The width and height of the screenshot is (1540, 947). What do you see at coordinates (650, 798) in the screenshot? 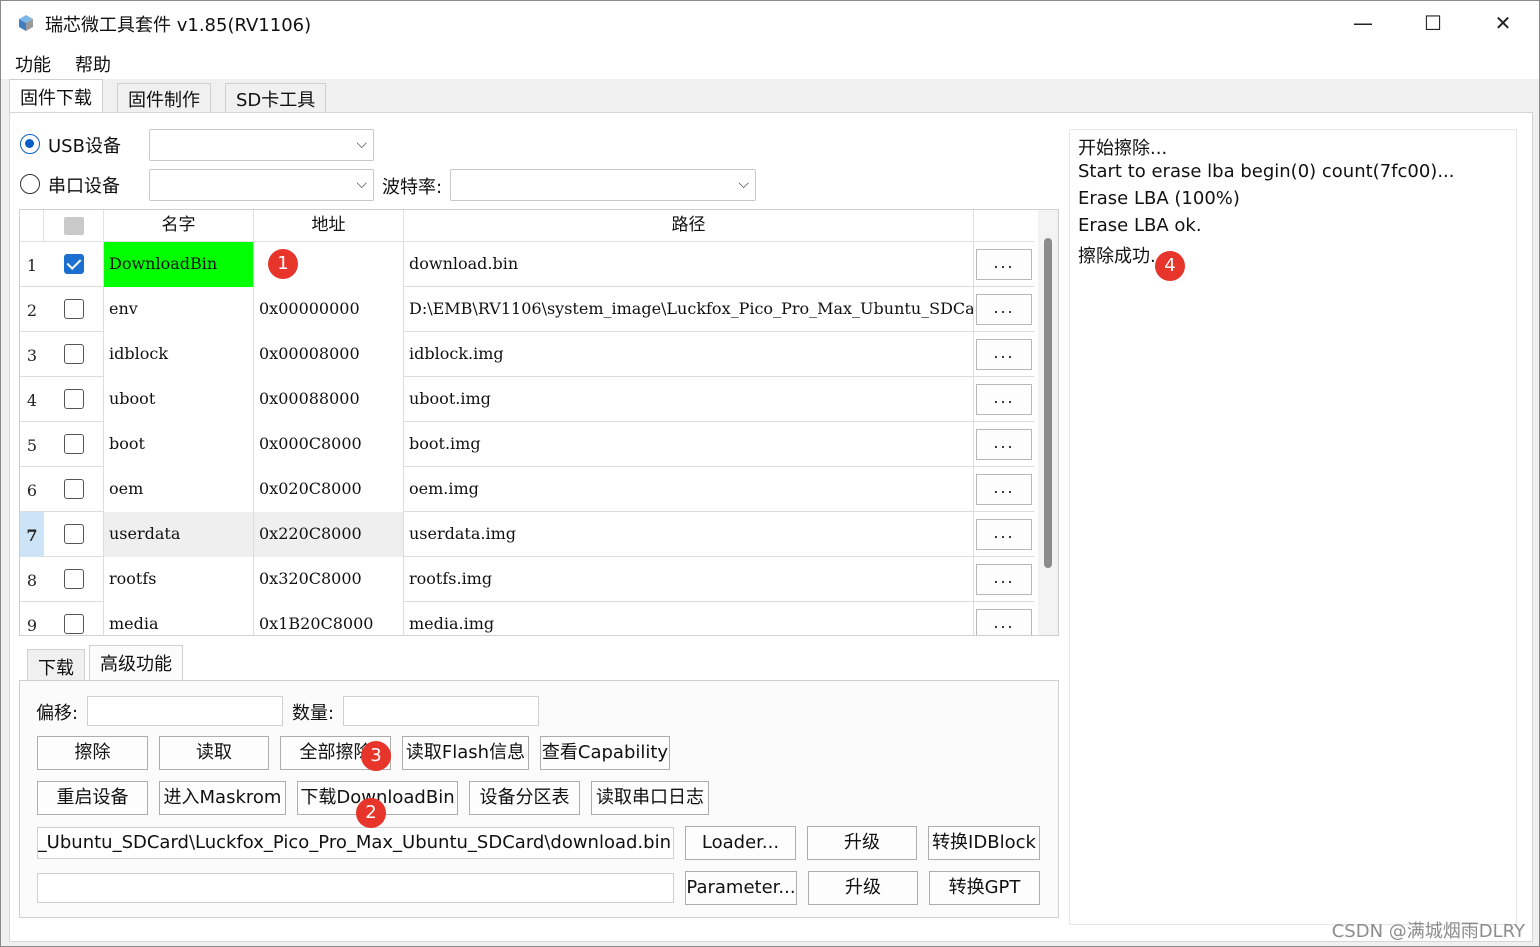
I see `read-serial-log-button: 读取串口日志` at bounding box center [650, 798].